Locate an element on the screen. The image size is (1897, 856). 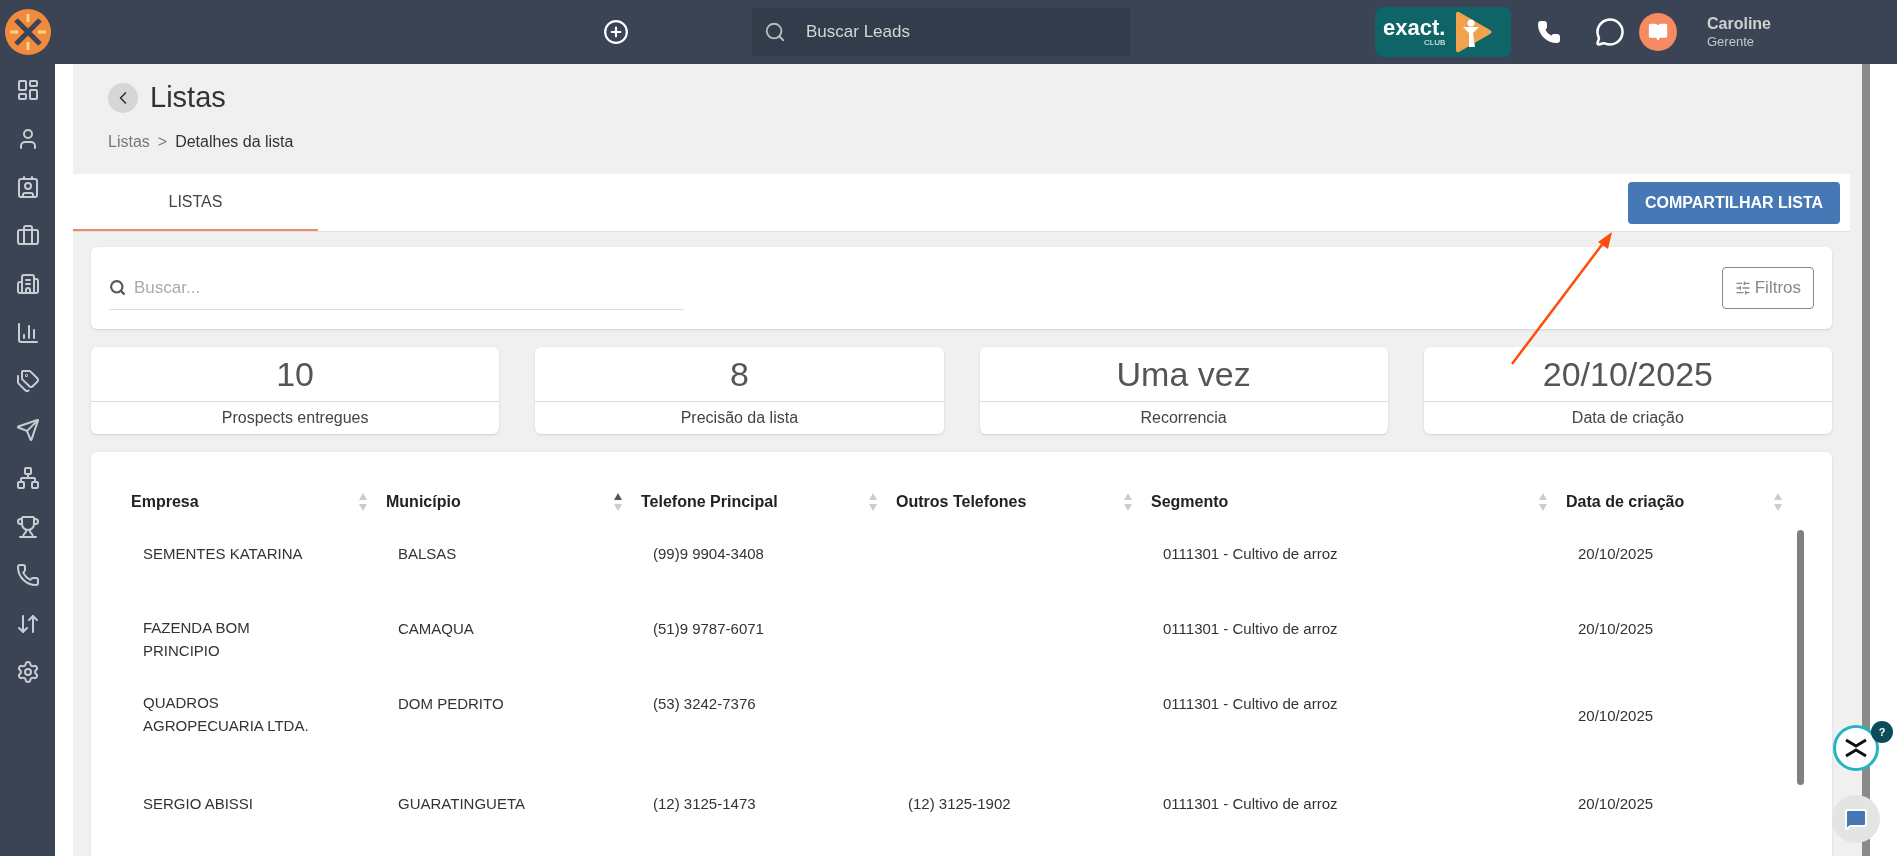
message-icon is located at coordinates (1856, 819).